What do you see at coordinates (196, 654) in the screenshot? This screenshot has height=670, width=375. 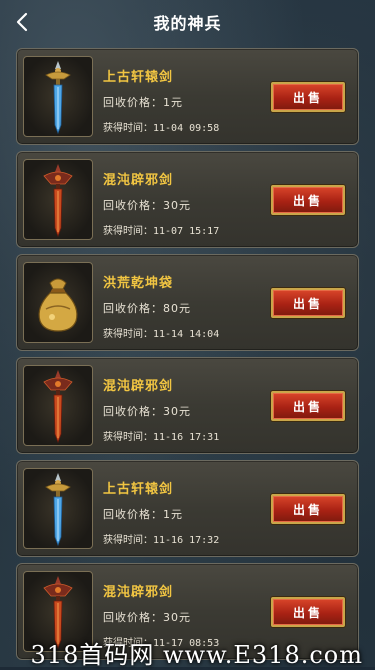 I see `watermark-text: 318首码网 www.E318.com` at bounding box center [196, 654].